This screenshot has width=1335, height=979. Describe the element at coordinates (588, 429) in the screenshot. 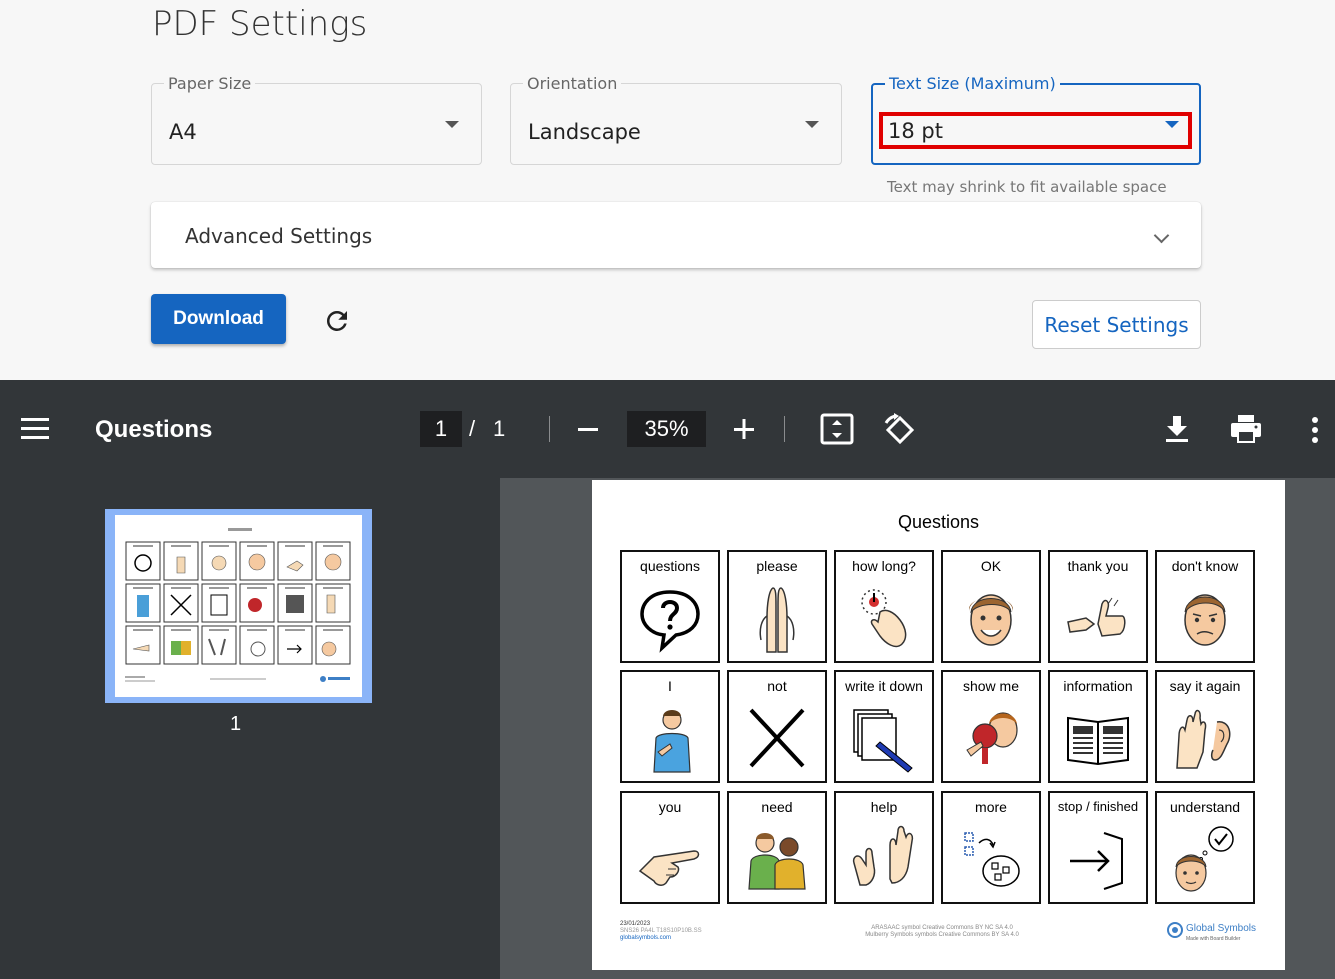

I see `zoom-out-icon` at that location.